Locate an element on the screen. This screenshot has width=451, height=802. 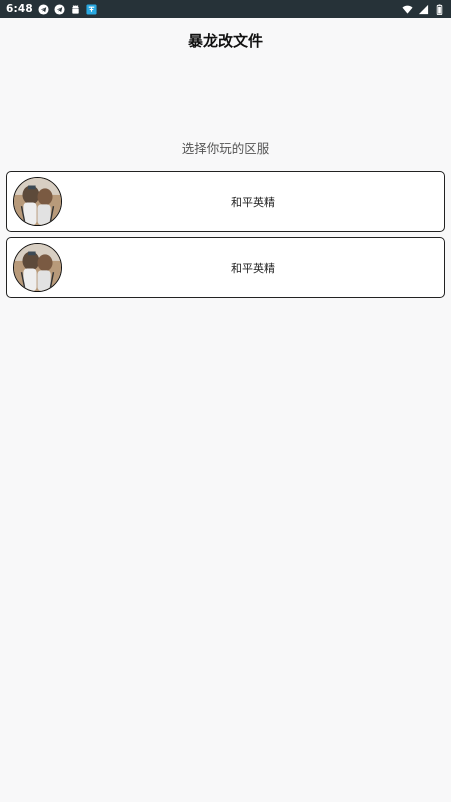
section-title: 选择你玩的区服 is located at coordinates (225, 148).